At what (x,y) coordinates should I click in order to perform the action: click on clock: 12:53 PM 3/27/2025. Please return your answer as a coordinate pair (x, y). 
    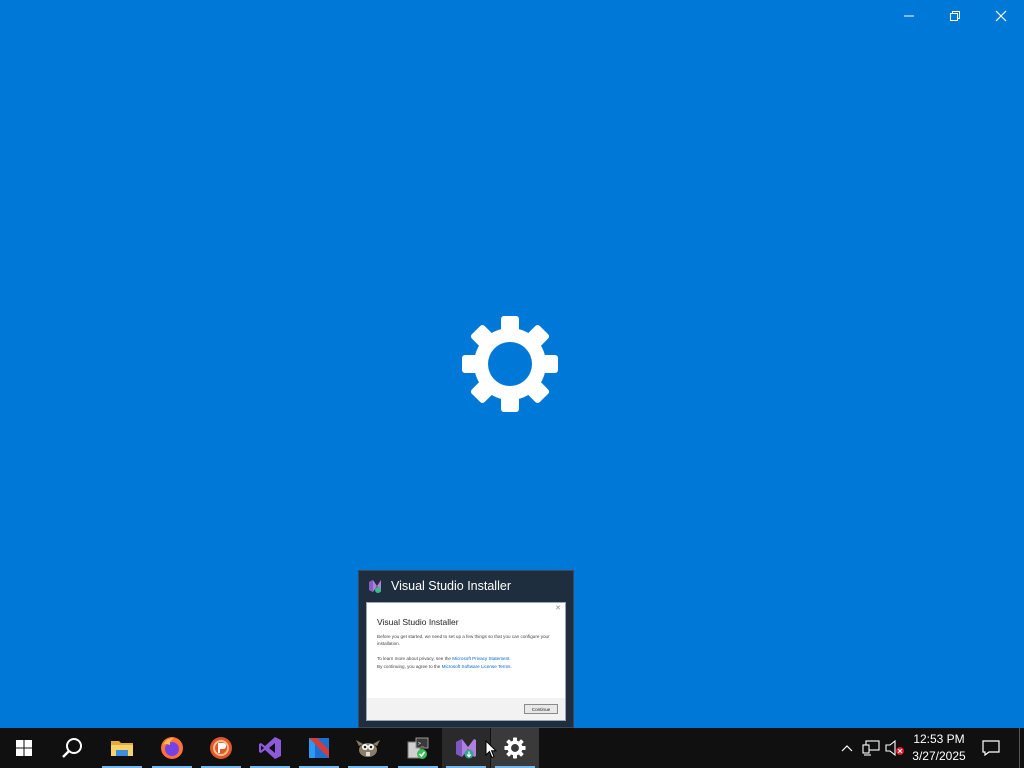
    Looking at the image, I should click on (939, 748).